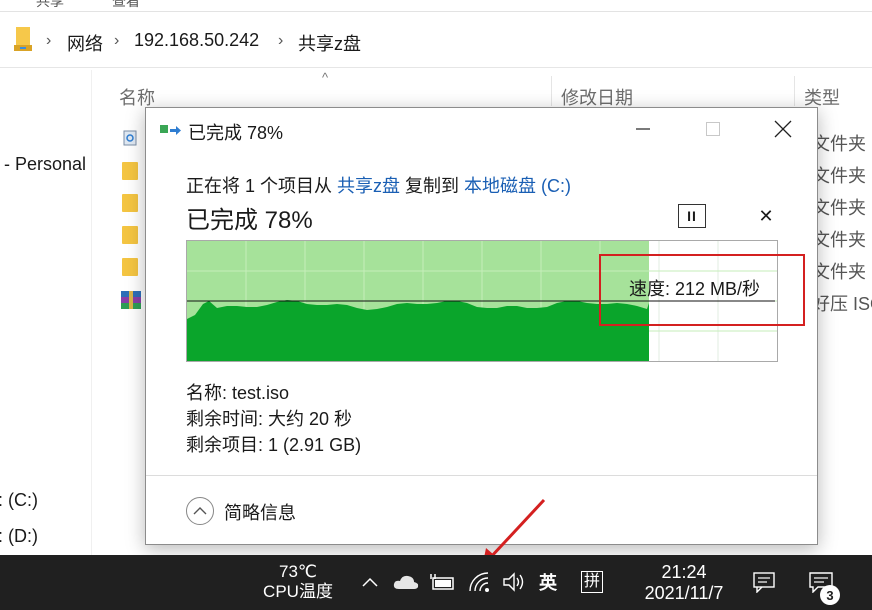 This screenshot has width=872, height=610. What do you see at coordinates (298, 591) in the screenshot?
I see `cpu-temp-label: CPU温度` at bounding box center [298, 591].